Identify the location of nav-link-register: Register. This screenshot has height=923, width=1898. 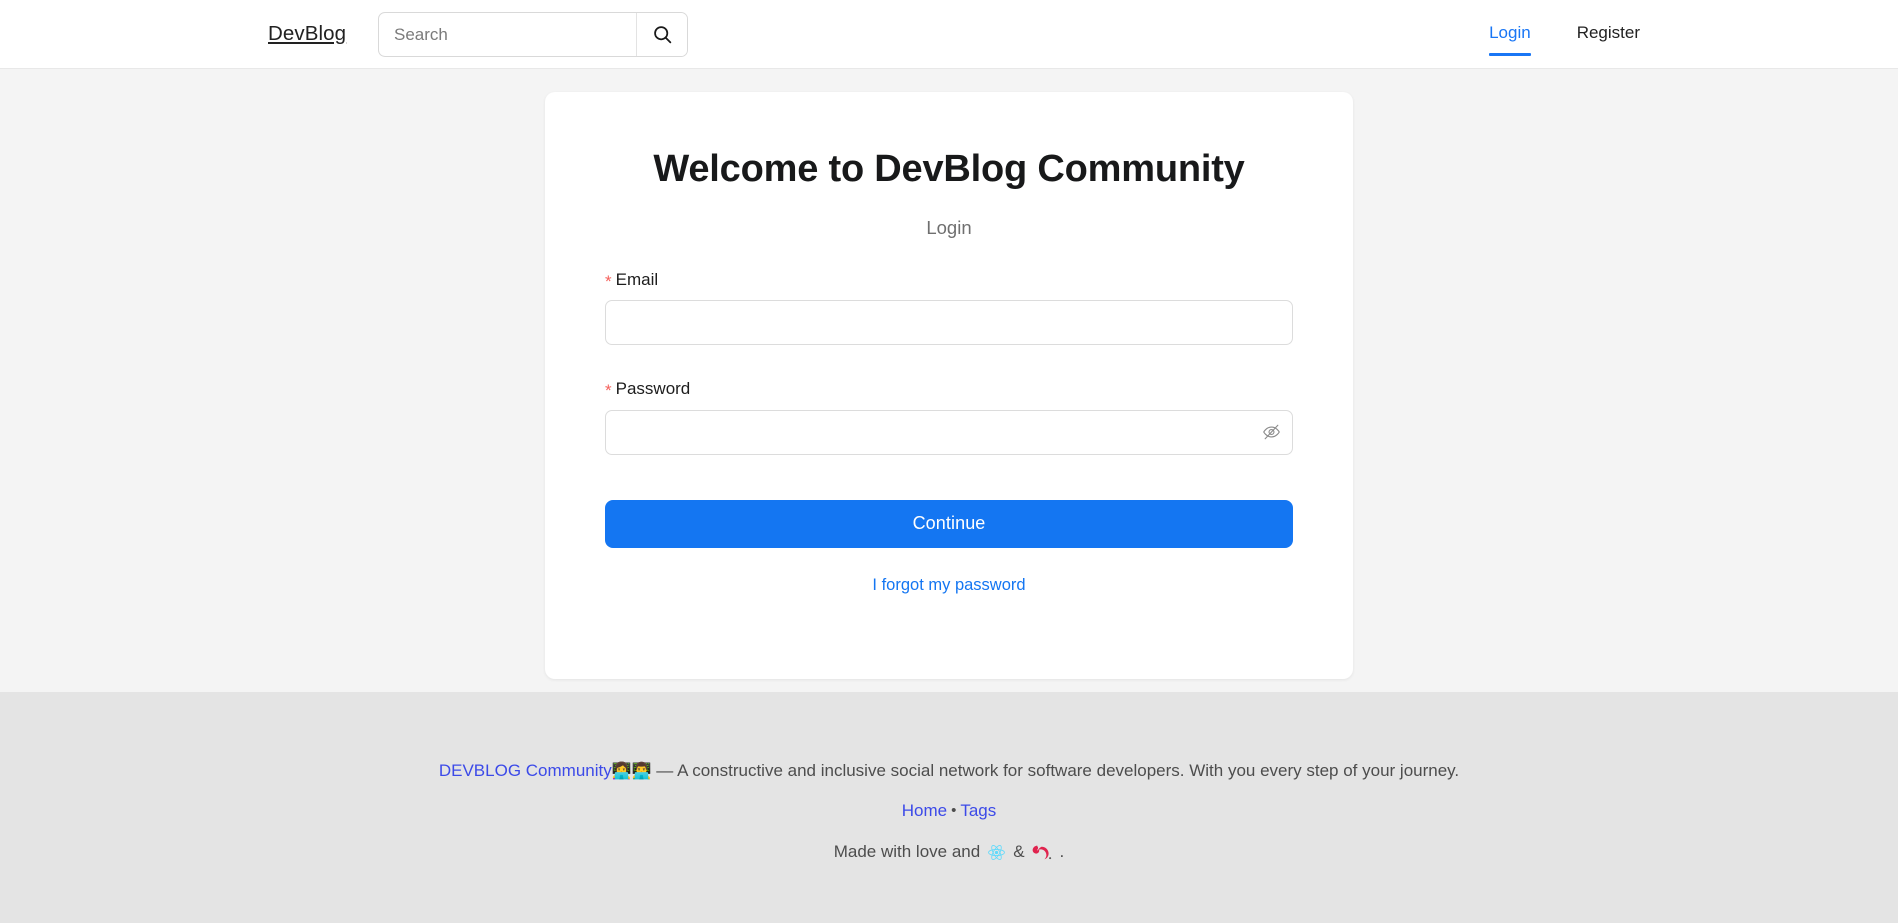
(1608, 34).